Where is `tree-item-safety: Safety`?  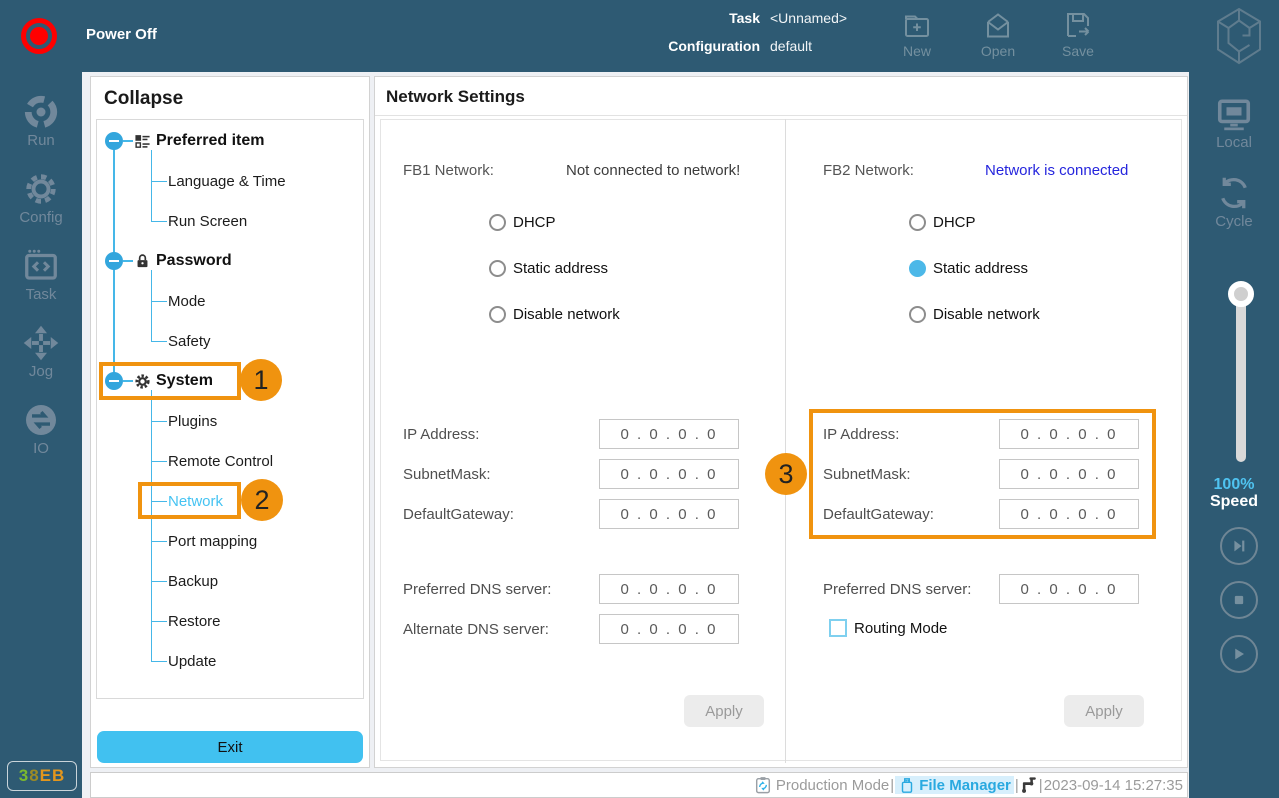
tree-item-safety: Safety is located at coordinates (227, 341).